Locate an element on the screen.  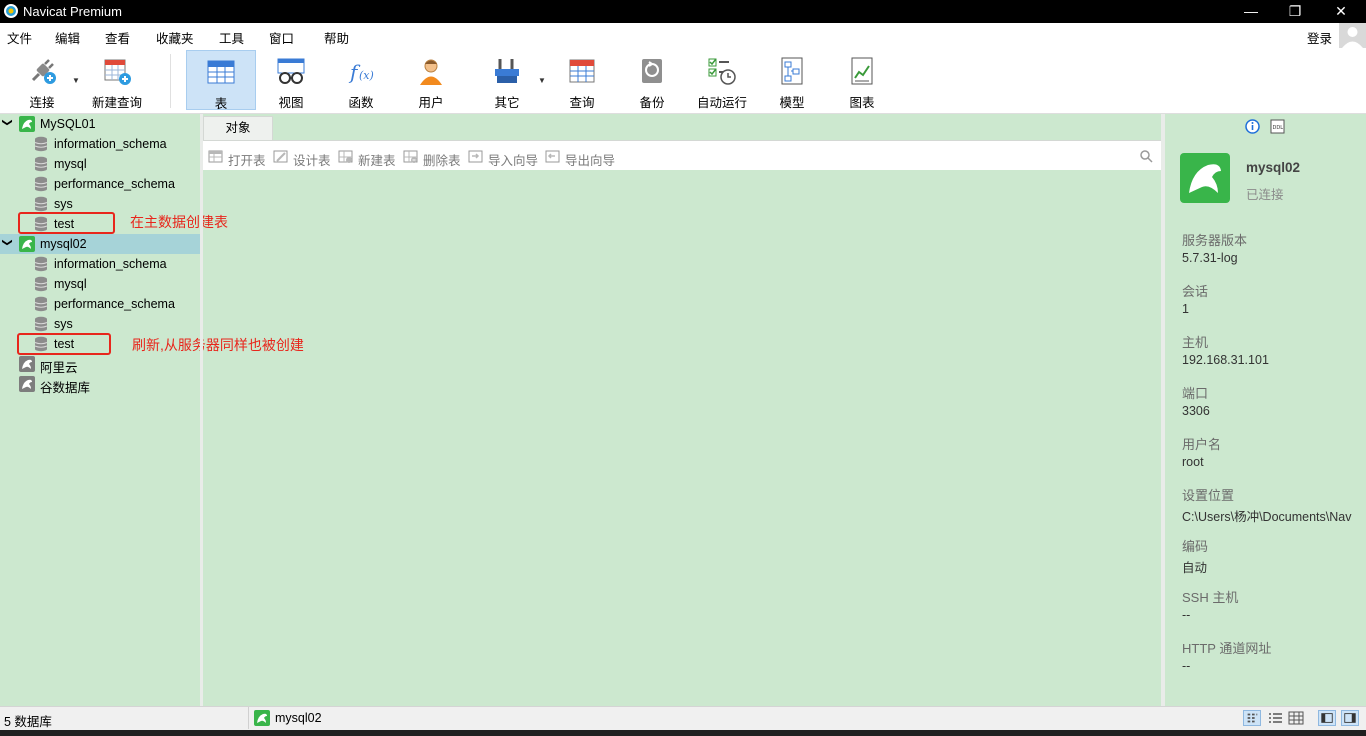
user-icon is located at coordinates (431, 72).